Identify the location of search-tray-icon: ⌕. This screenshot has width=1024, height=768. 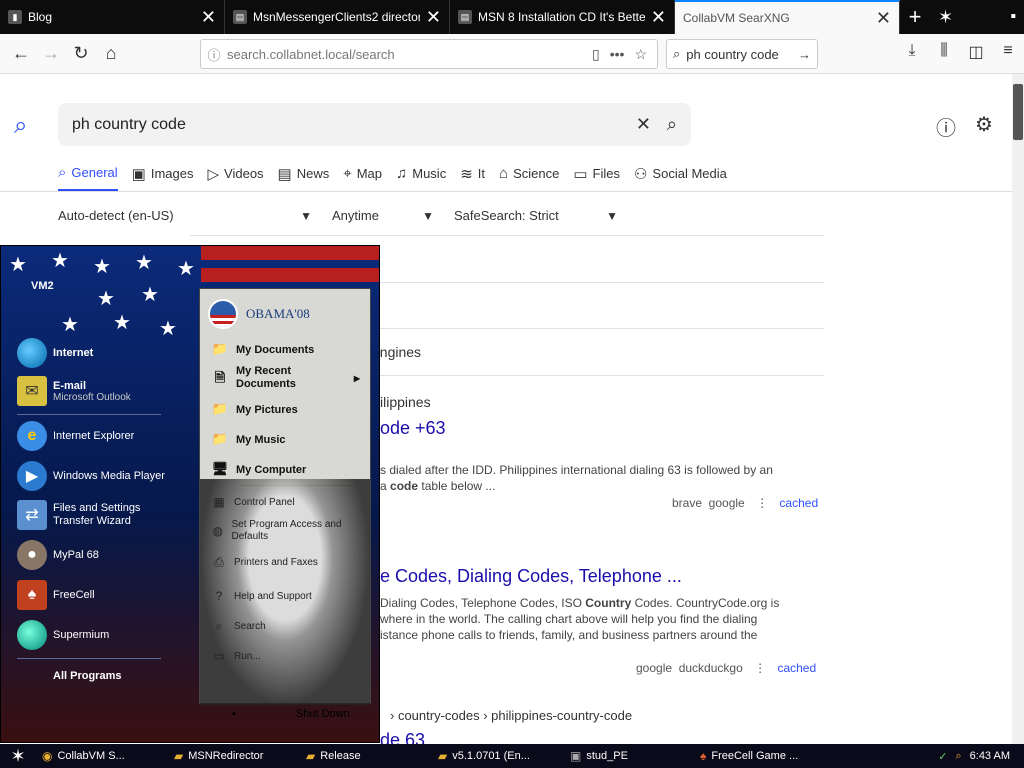
(958, 756).